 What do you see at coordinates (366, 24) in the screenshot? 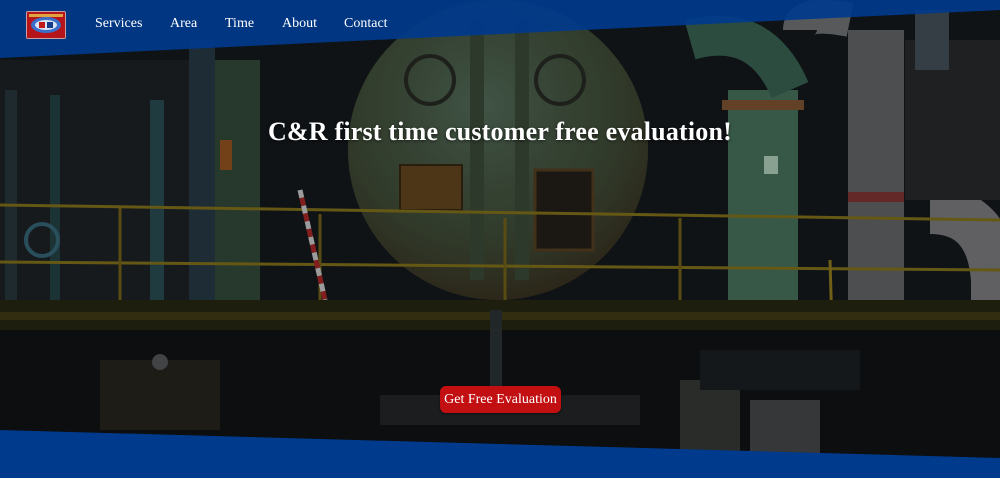
I see `nav-link-contact: Contact` at bounding box center [366, 24].